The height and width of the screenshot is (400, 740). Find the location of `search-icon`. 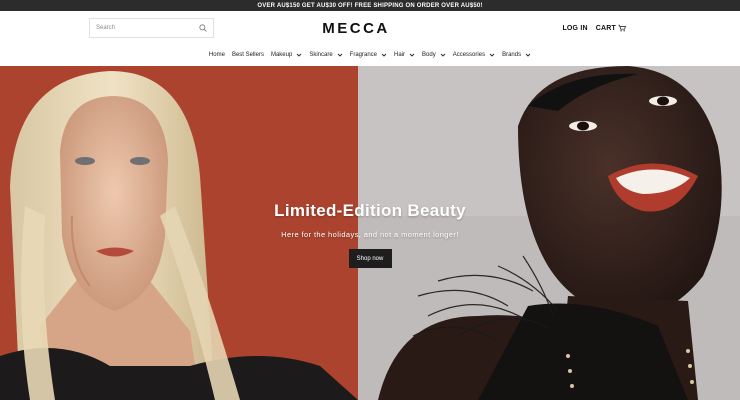

search-icon is located at coordinates (202, 28).